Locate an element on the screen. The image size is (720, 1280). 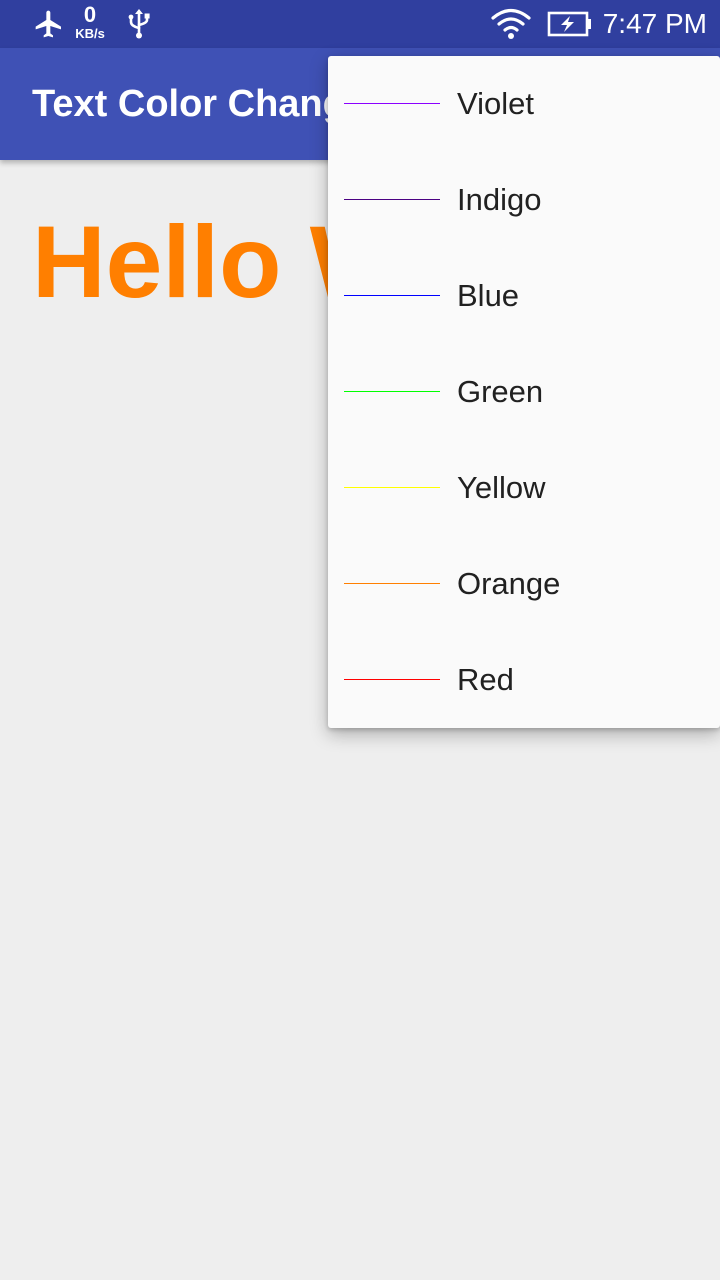
color-line-indigo is located at coordinates (392, 199).